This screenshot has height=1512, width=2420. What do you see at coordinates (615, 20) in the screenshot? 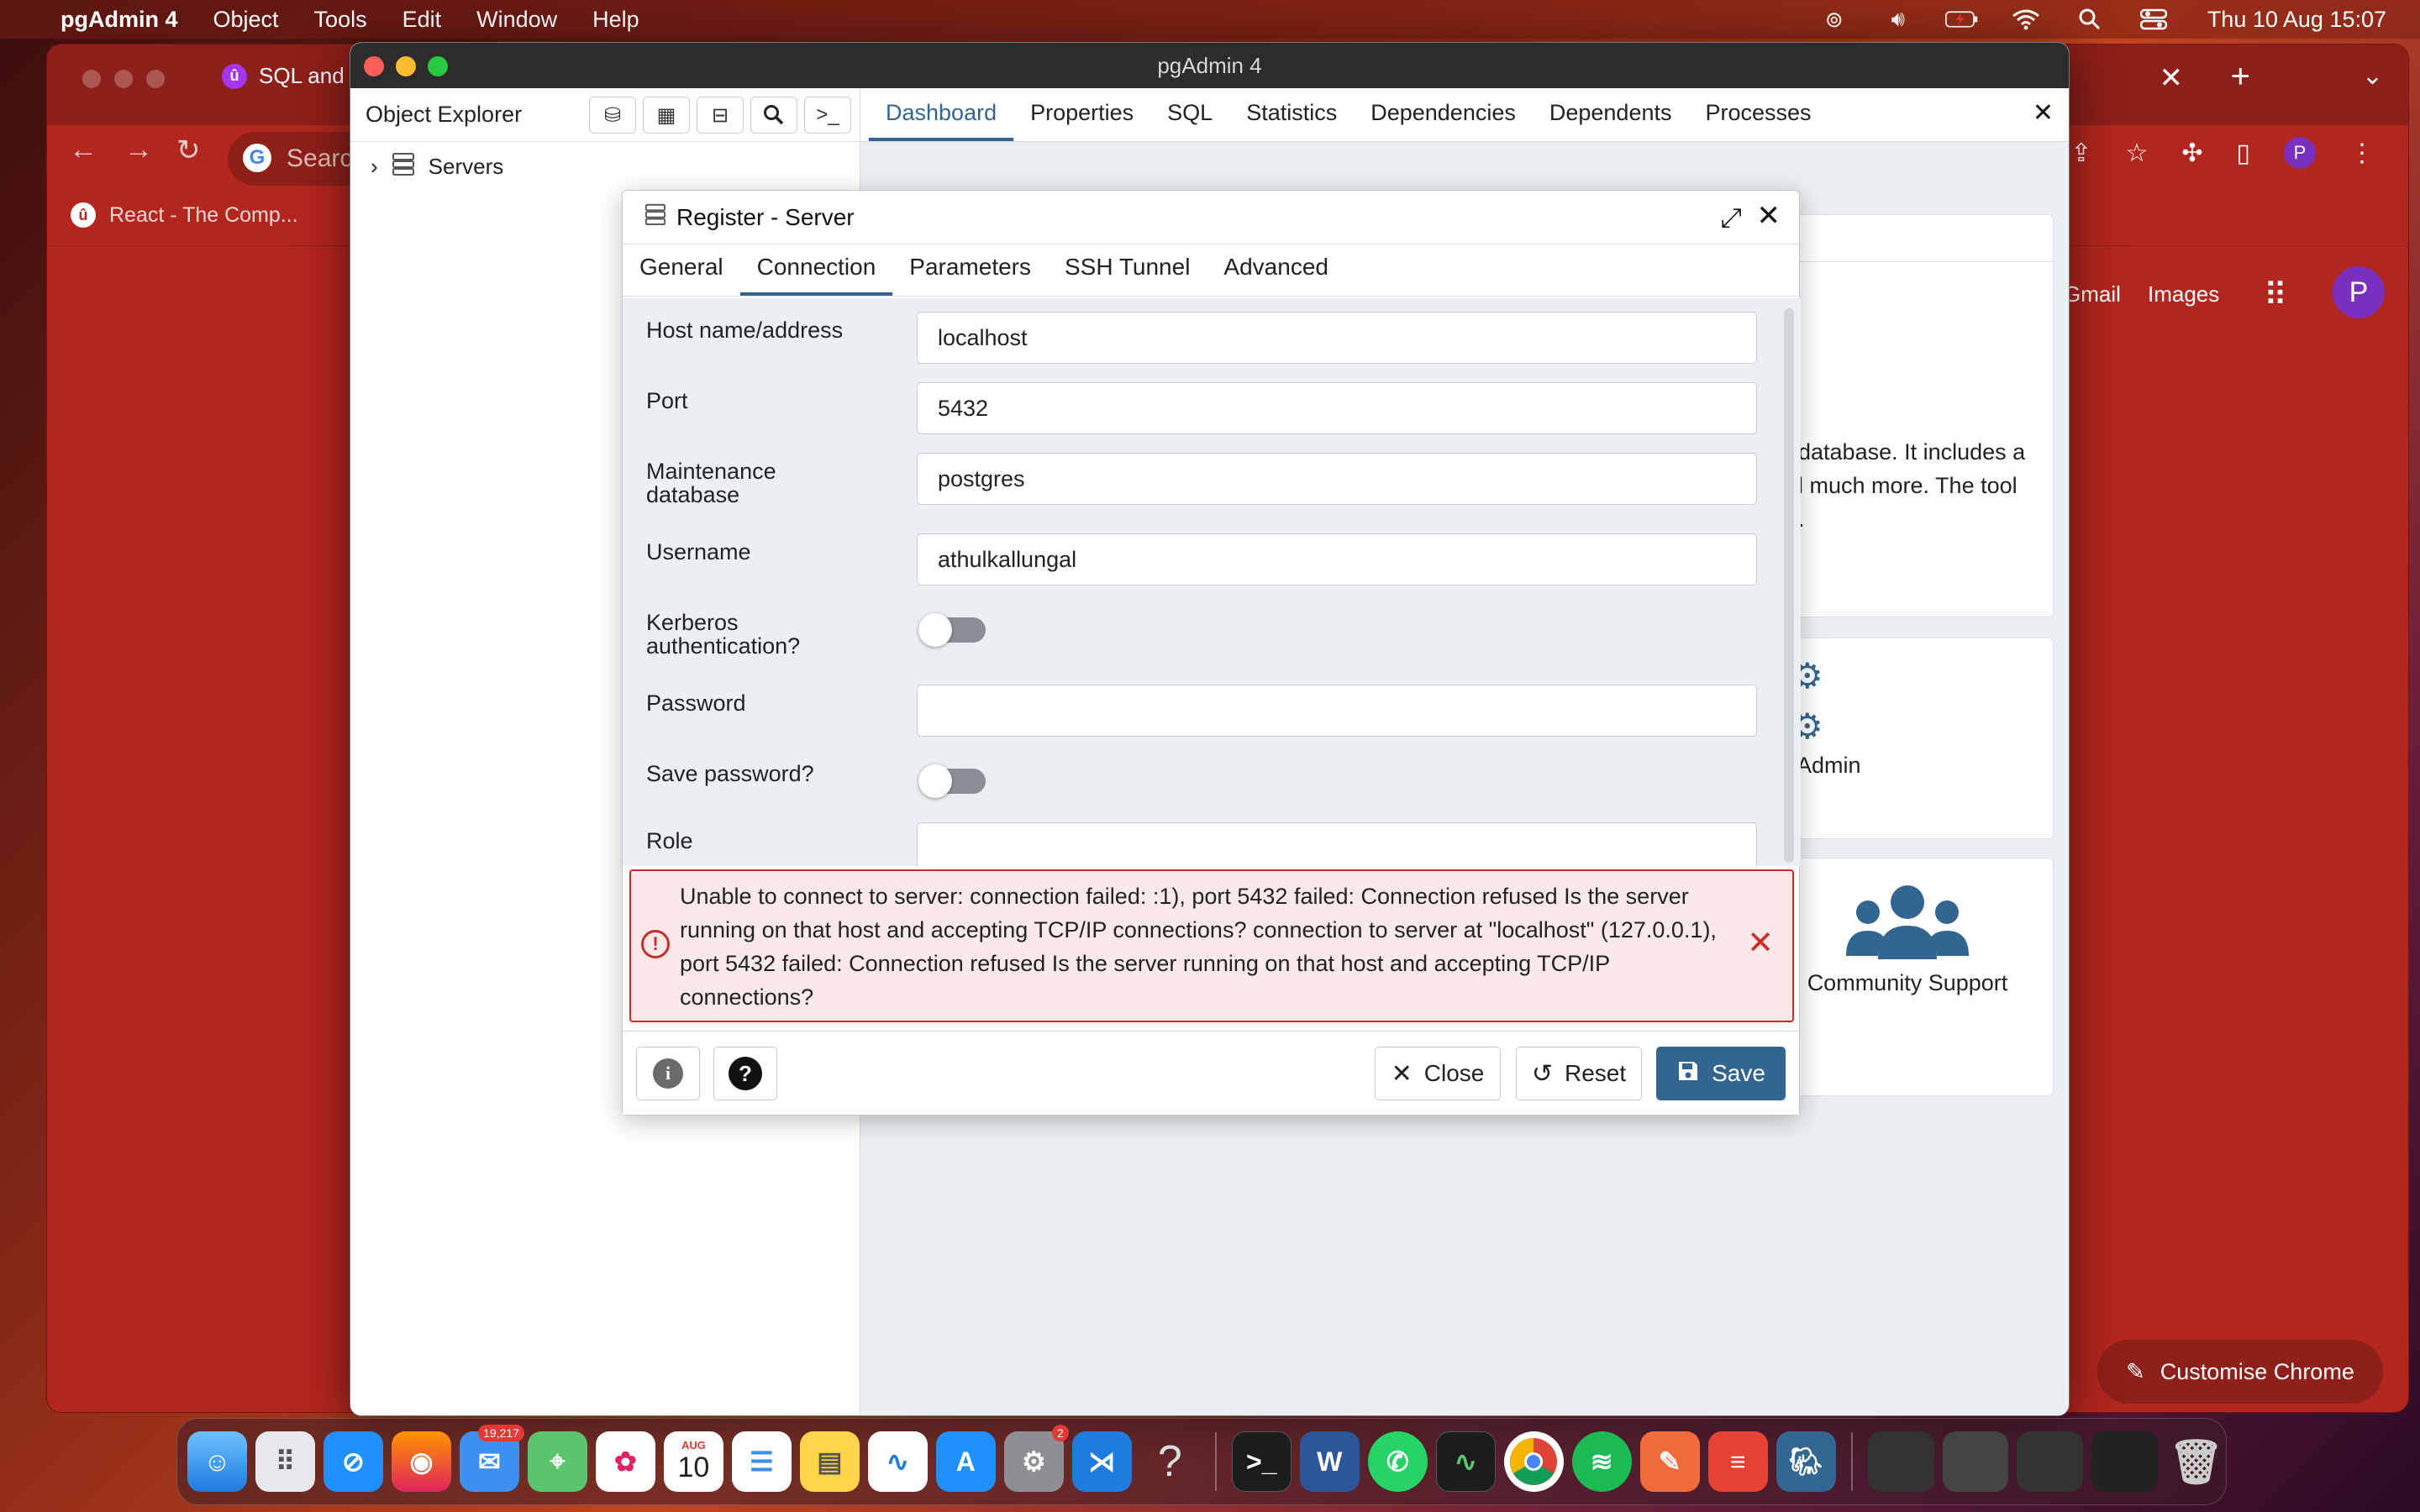
I see `menu-help: Help` at bounding box center [615, 20].